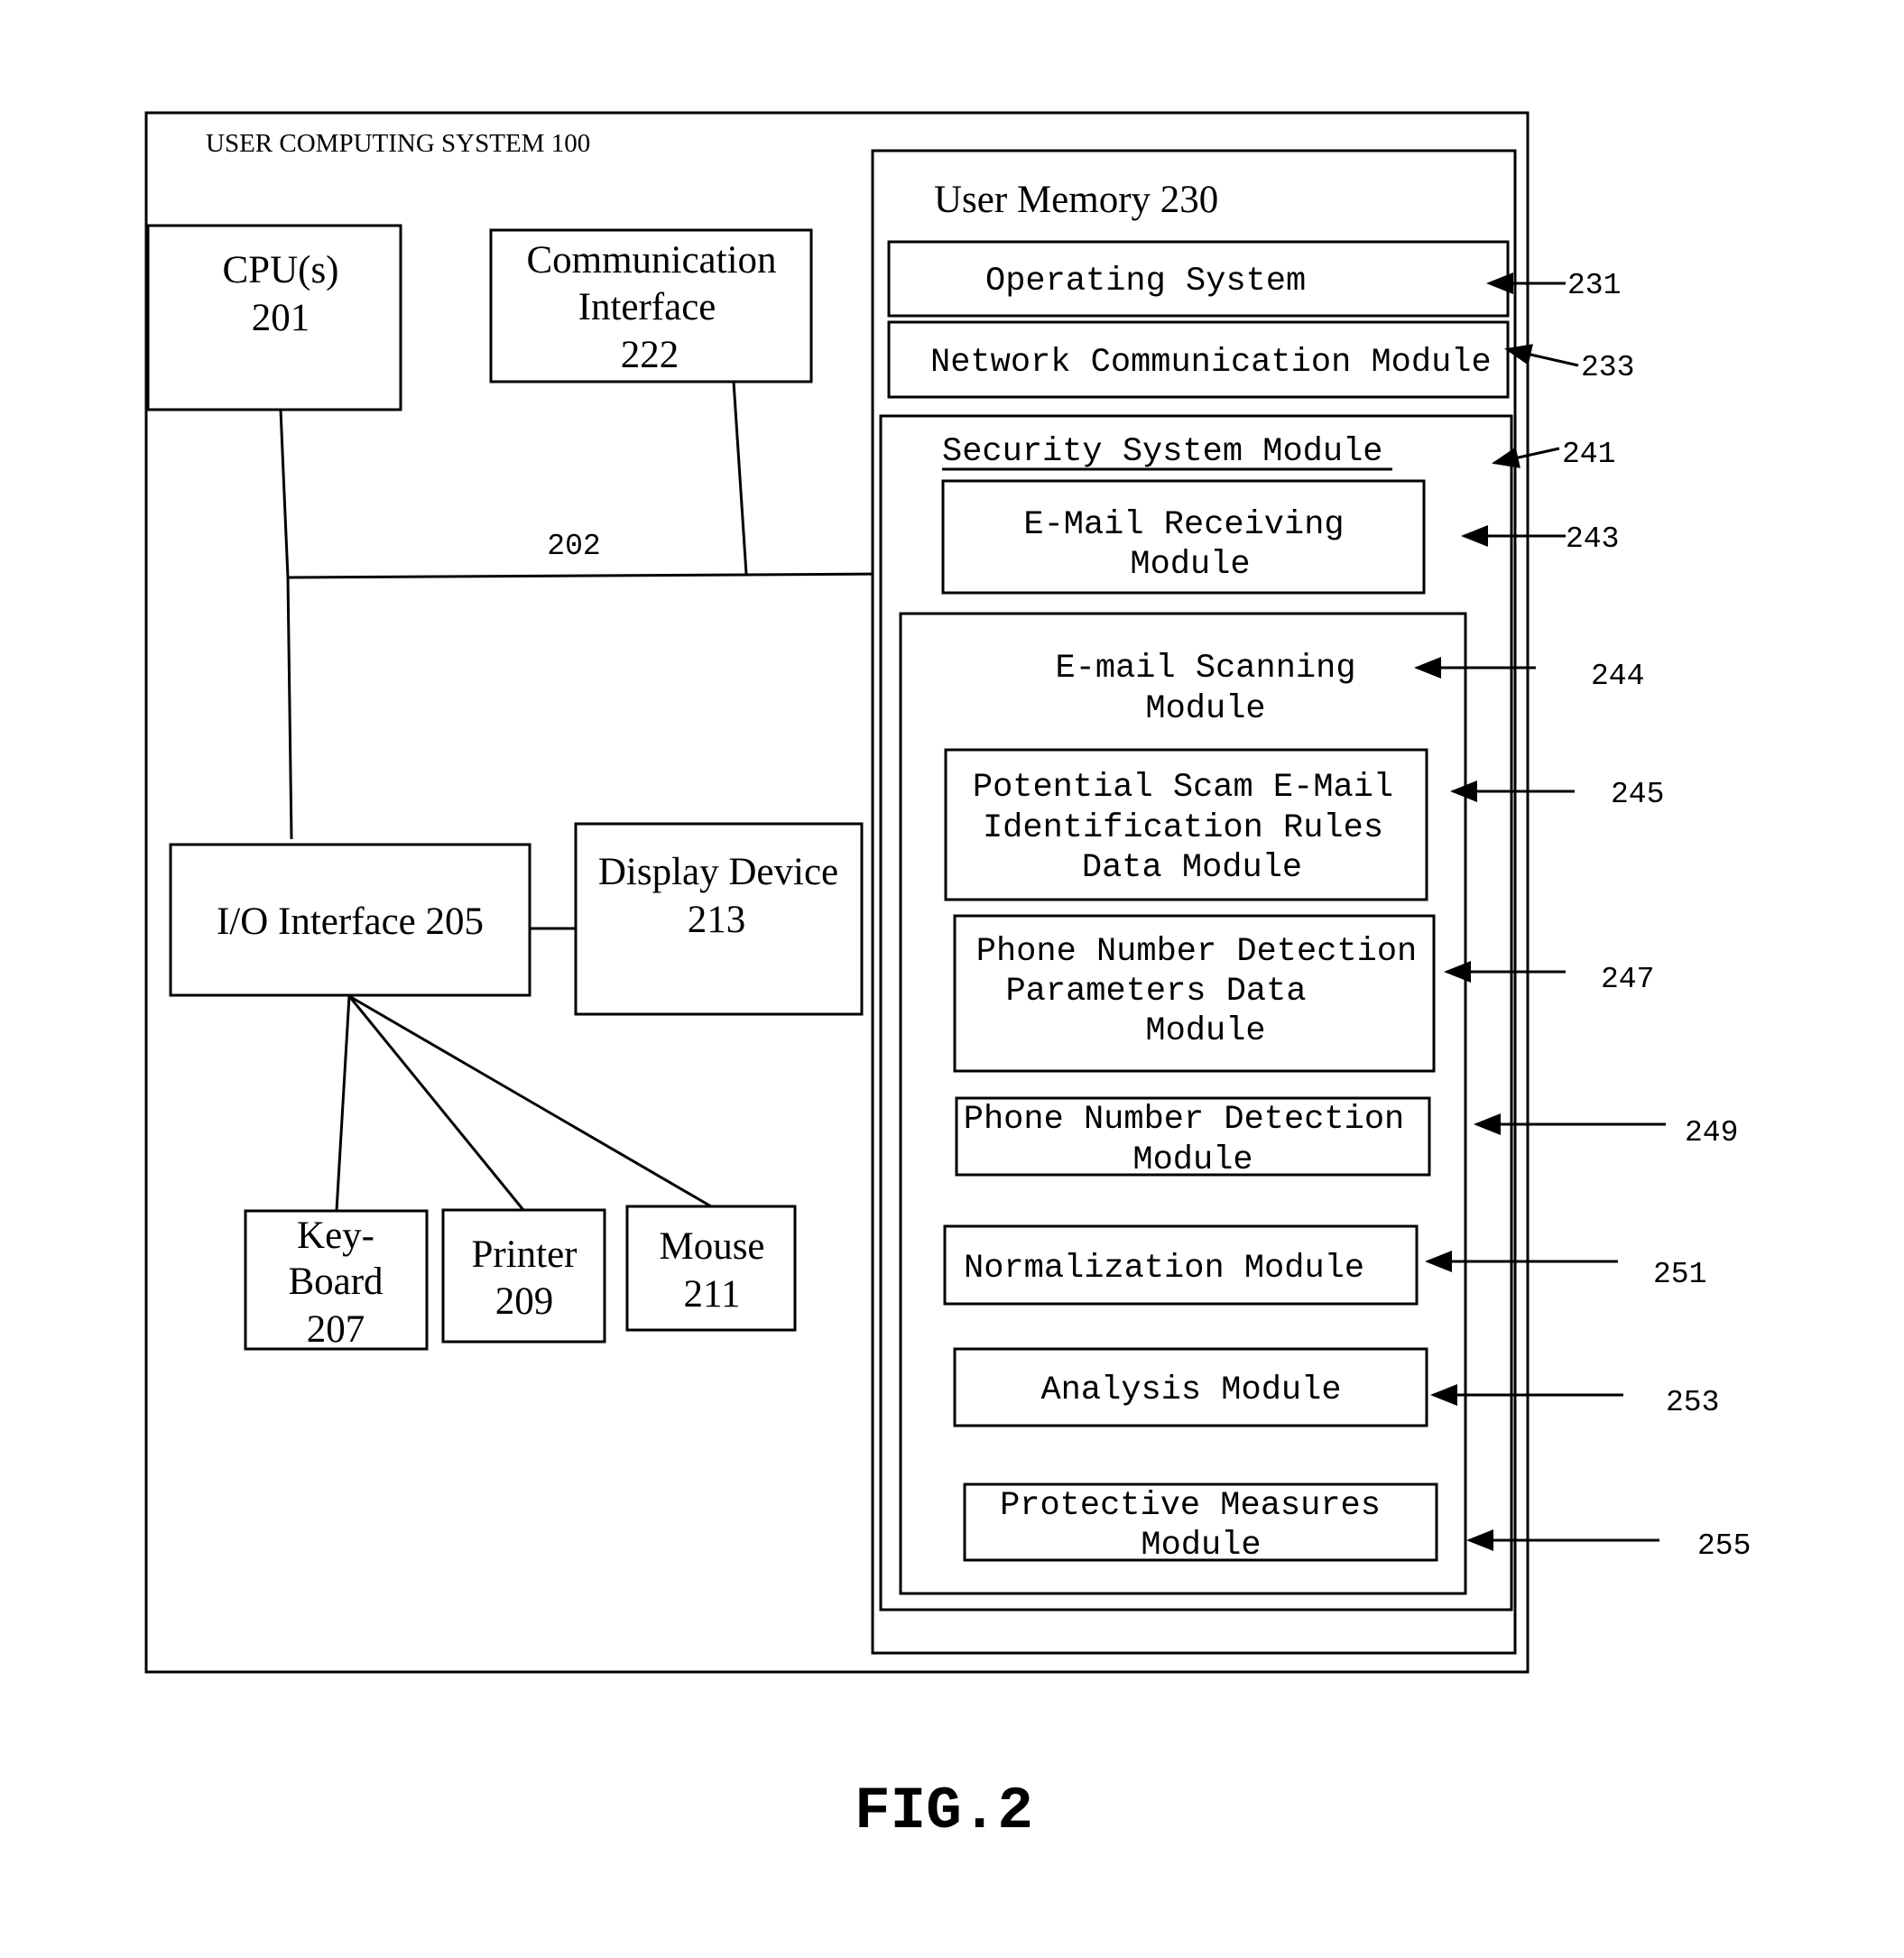 The width and height of the screenshot is (1904, 1958). What do you see at coordinates (713, 1294) in the screenshot?
I see `mouse-ref: 211` at bounding box center [713, 1294].